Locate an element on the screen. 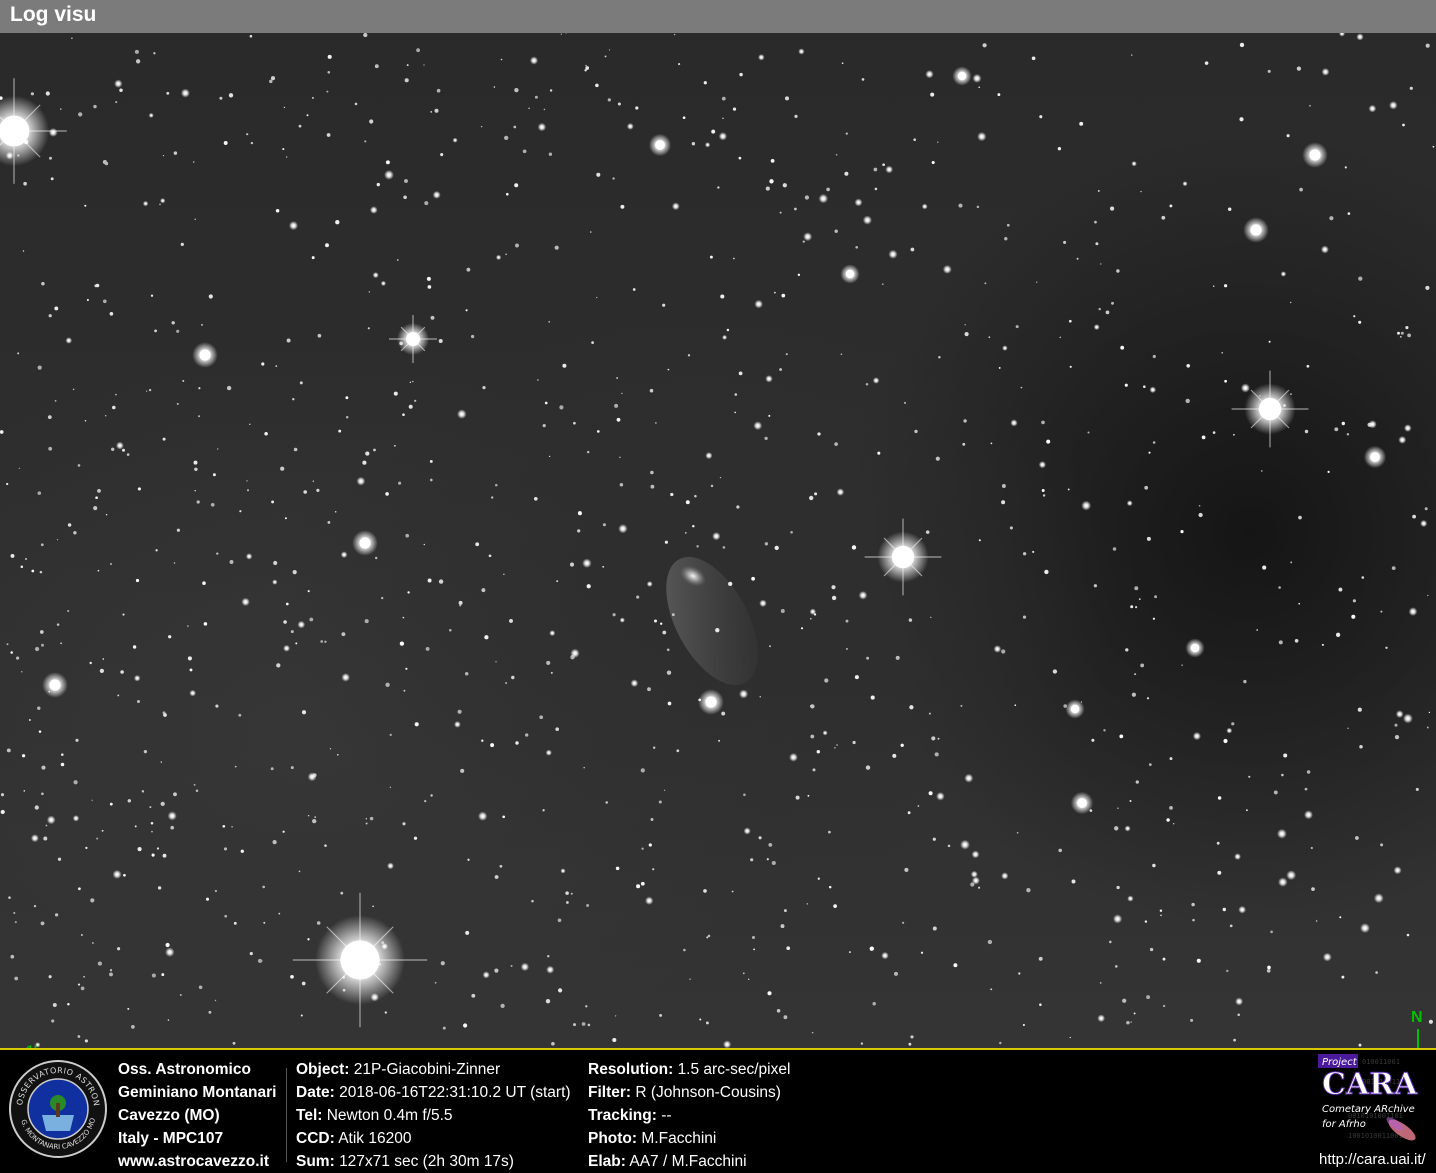 Image resolution: width=1436 pixels, height=1173 pixels. svg-text: 010011001 is located at coordinates (1381, 1062).